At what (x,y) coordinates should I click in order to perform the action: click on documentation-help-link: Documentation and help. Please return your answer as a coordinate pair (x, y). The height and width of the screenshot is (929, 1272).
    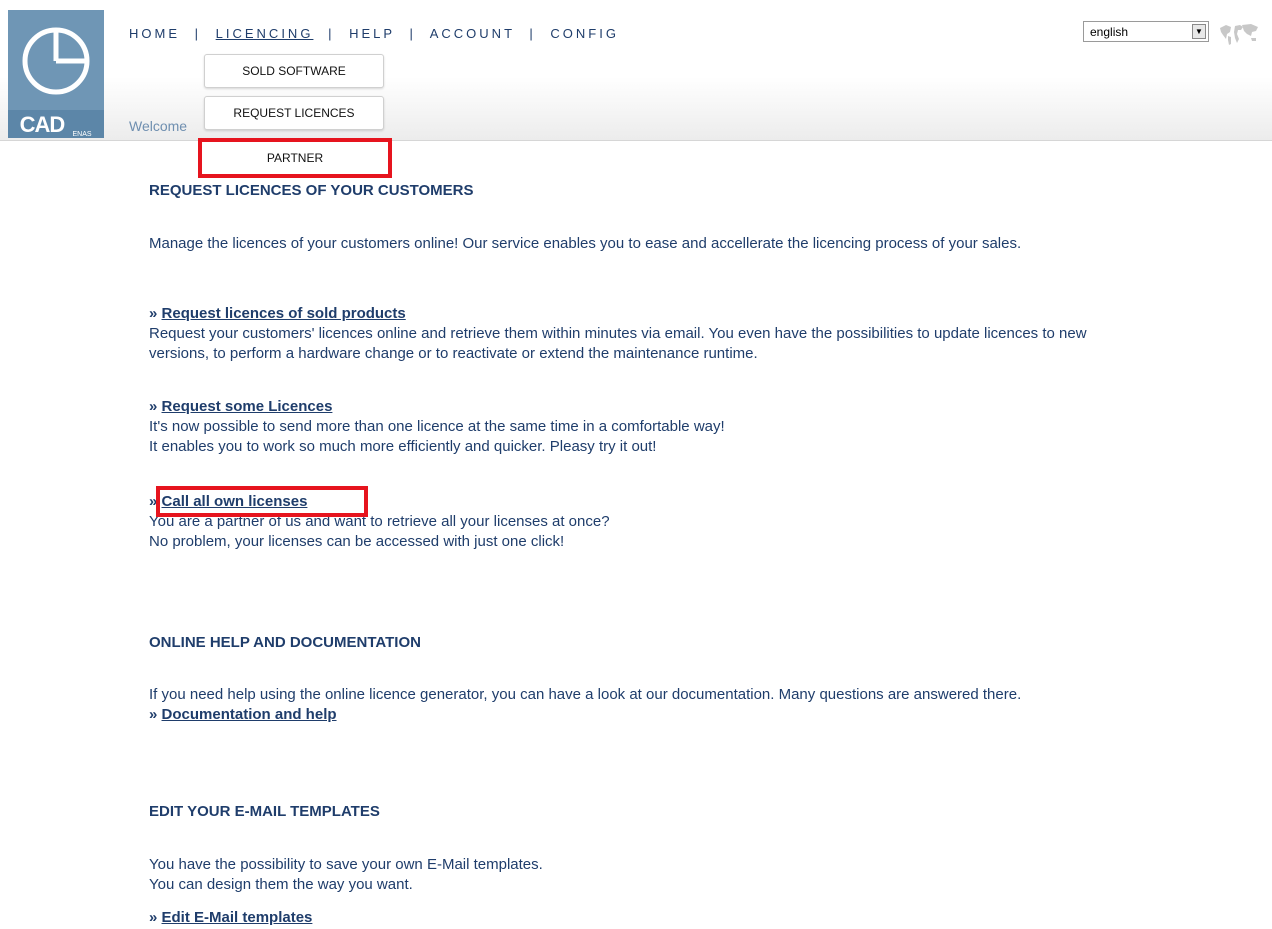
    Looking at the image, I should click on (249, 714).